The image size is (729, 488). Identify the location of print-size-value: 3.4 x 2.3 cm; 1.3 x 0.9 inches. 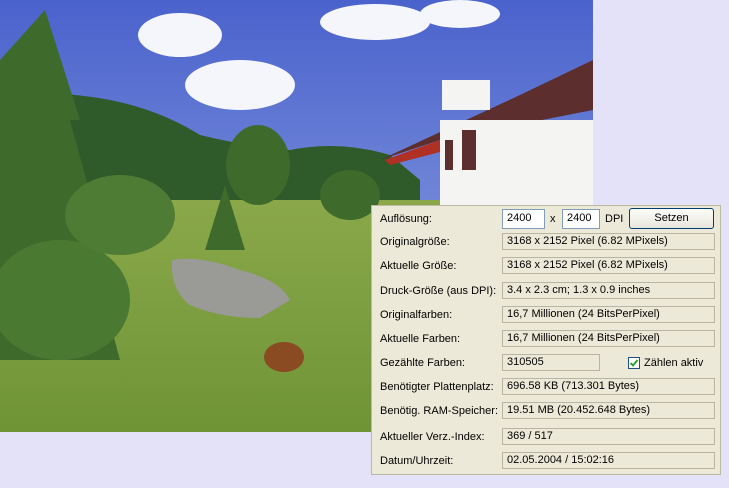
(608, 290).